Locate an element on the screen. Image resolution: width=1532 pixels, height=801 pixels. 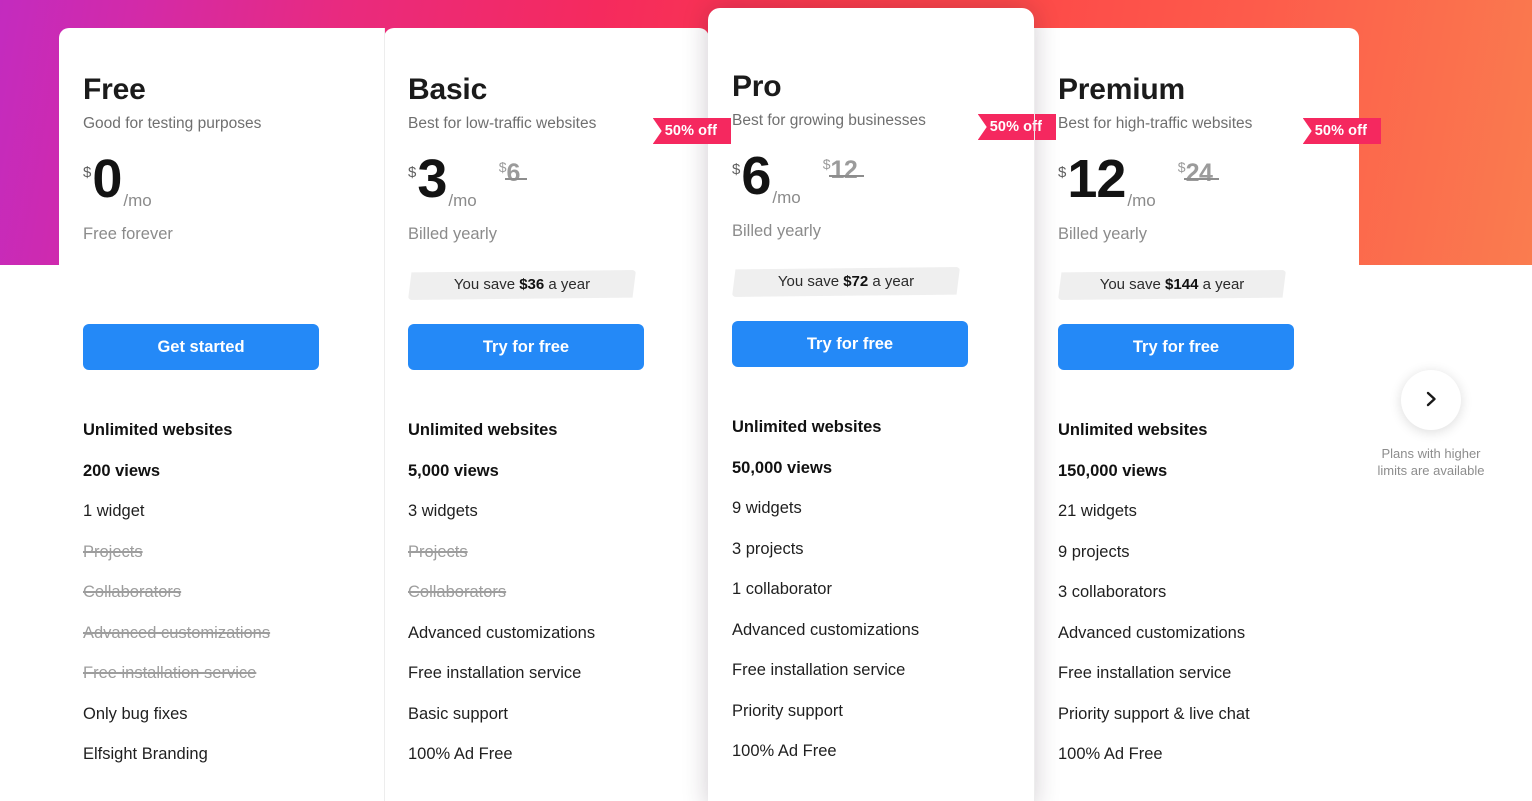
feature-item-unavailable: Advanced customizations is located at coordinates (177, 632).